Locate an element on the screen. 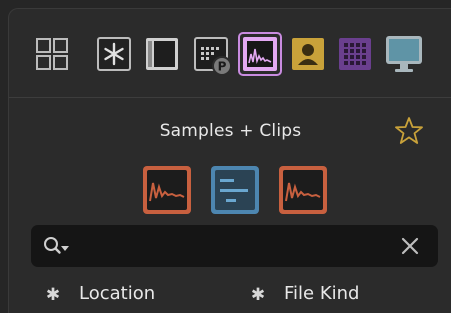 Image resolution: width=451 pixels, height=313 pixels. star-icon is located at coordinates (409, 130).